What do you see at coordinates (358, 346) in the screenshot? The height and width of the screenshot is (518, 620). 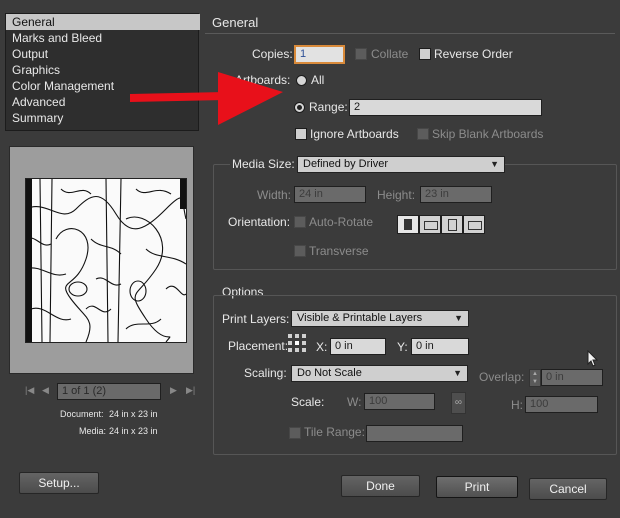 I see `placement-x-input: 0 in` at bounding box center [358, 346].